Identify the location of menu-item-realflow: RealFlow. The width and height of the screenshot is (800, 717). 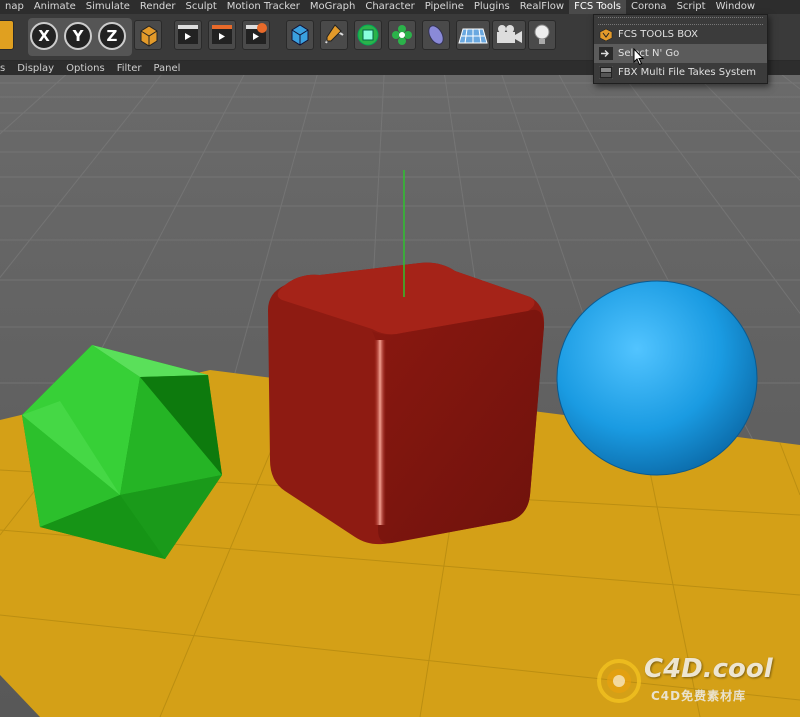
(542, 7).